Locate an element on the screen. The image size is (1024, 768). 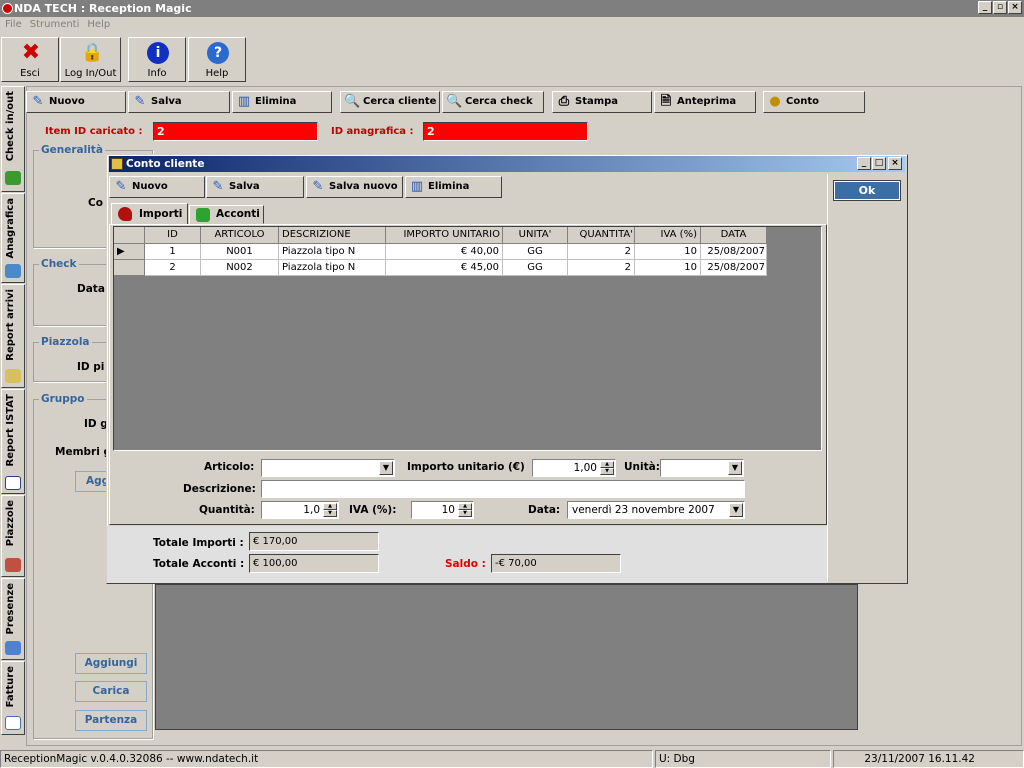
restore-icon: ▫ is located at coordinates (1000, 7).